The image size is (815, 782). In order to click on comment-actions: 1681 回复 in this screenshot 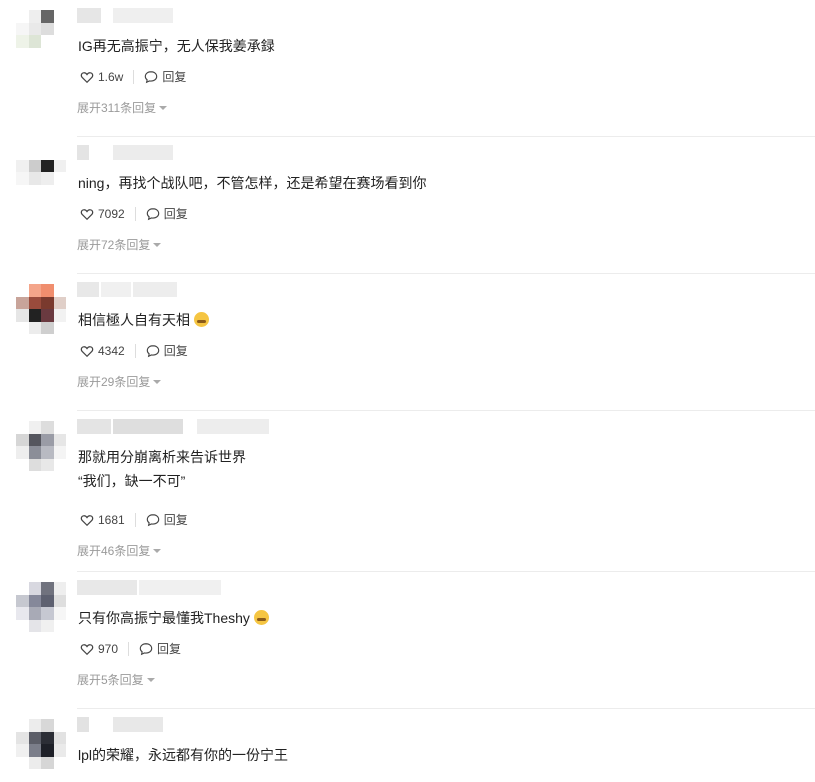, I will do `click(134, 519)`.